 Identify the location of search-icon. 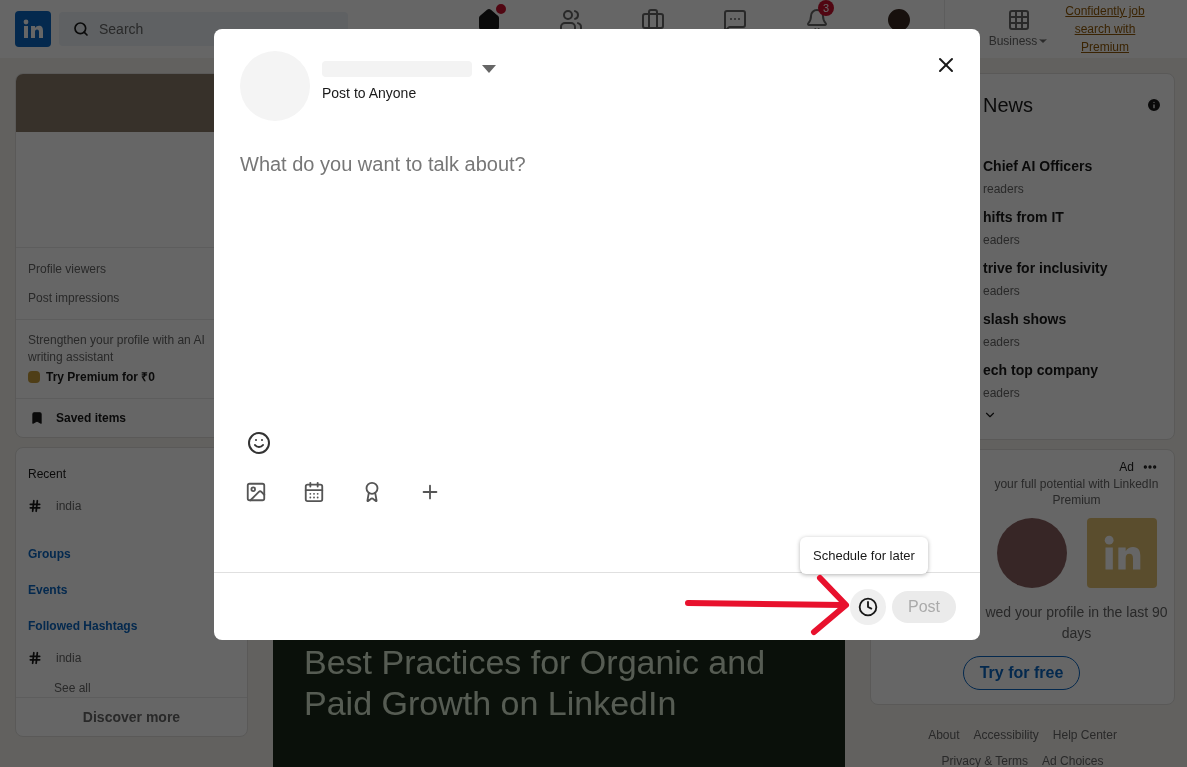
(81, 29).